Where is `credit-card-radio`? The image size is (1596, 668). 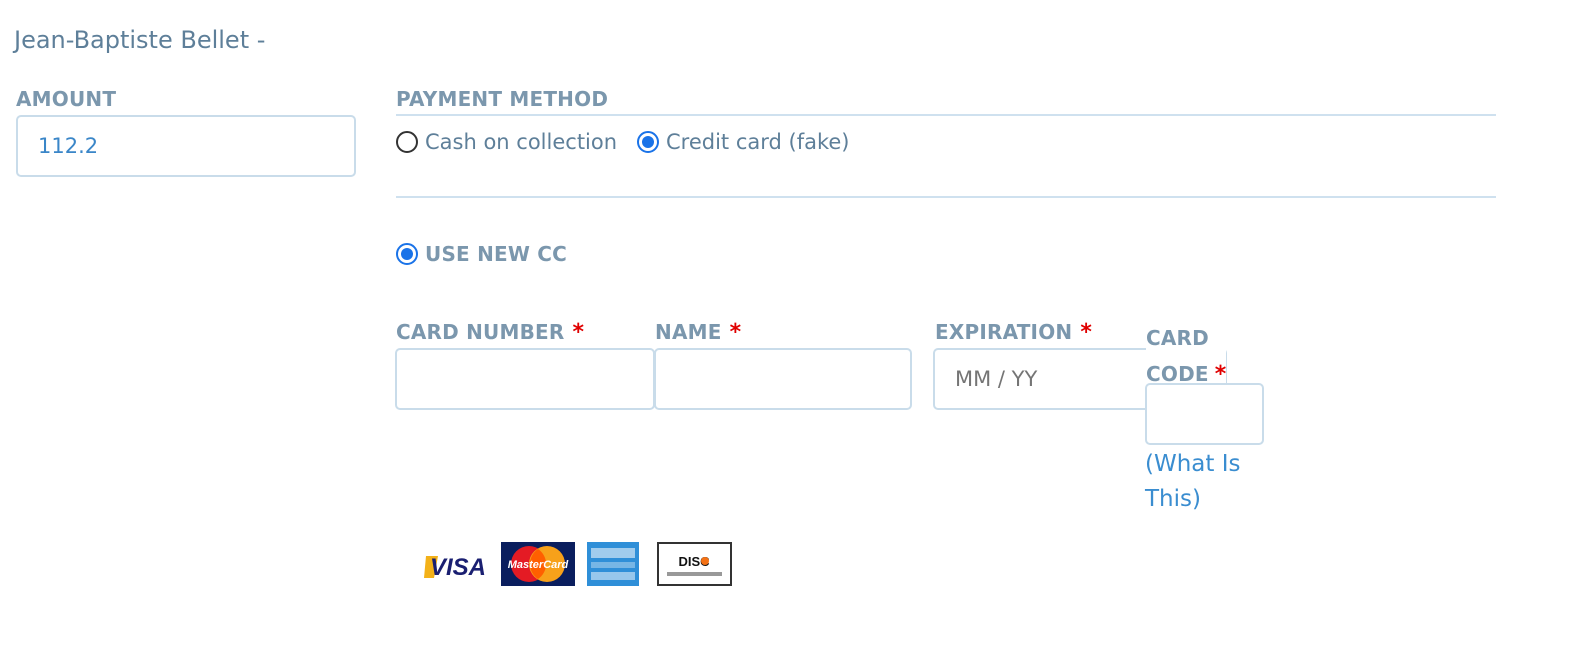
credit-card-radio is located at coordinates (648, 142).